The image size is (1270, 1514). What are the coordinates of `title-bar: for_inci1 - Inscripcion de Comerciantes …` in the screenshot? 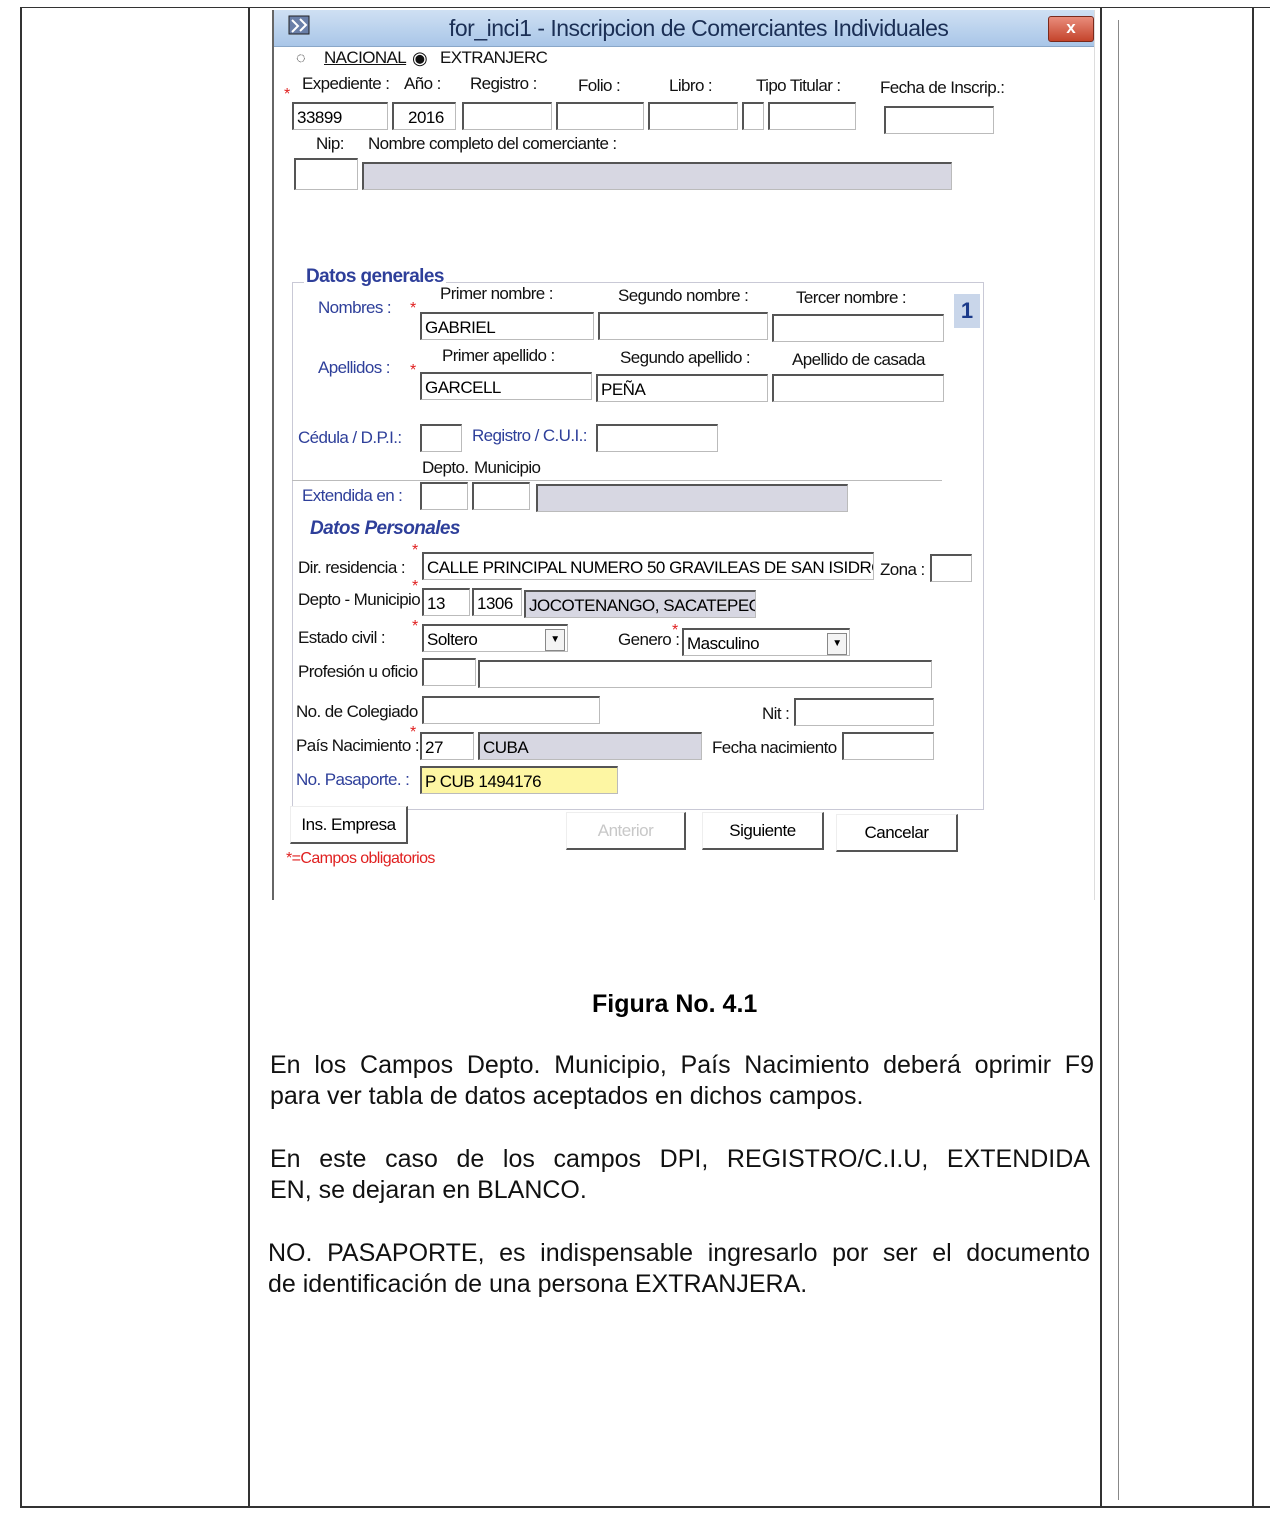 It's located at (684, 28).